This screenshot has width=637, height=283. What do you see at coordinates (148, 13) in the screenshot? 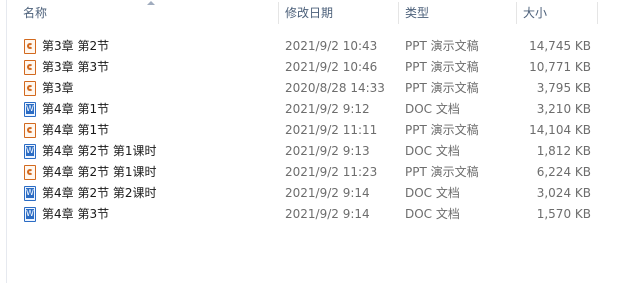
I see `column-header-name: 名称` at bounding box center [148, 13].